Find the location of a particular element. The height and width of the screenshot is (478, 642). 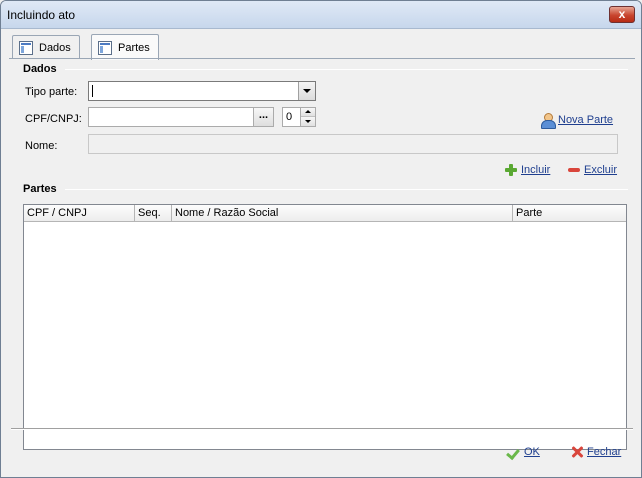

user-icon is located at coordinates (548, 121).